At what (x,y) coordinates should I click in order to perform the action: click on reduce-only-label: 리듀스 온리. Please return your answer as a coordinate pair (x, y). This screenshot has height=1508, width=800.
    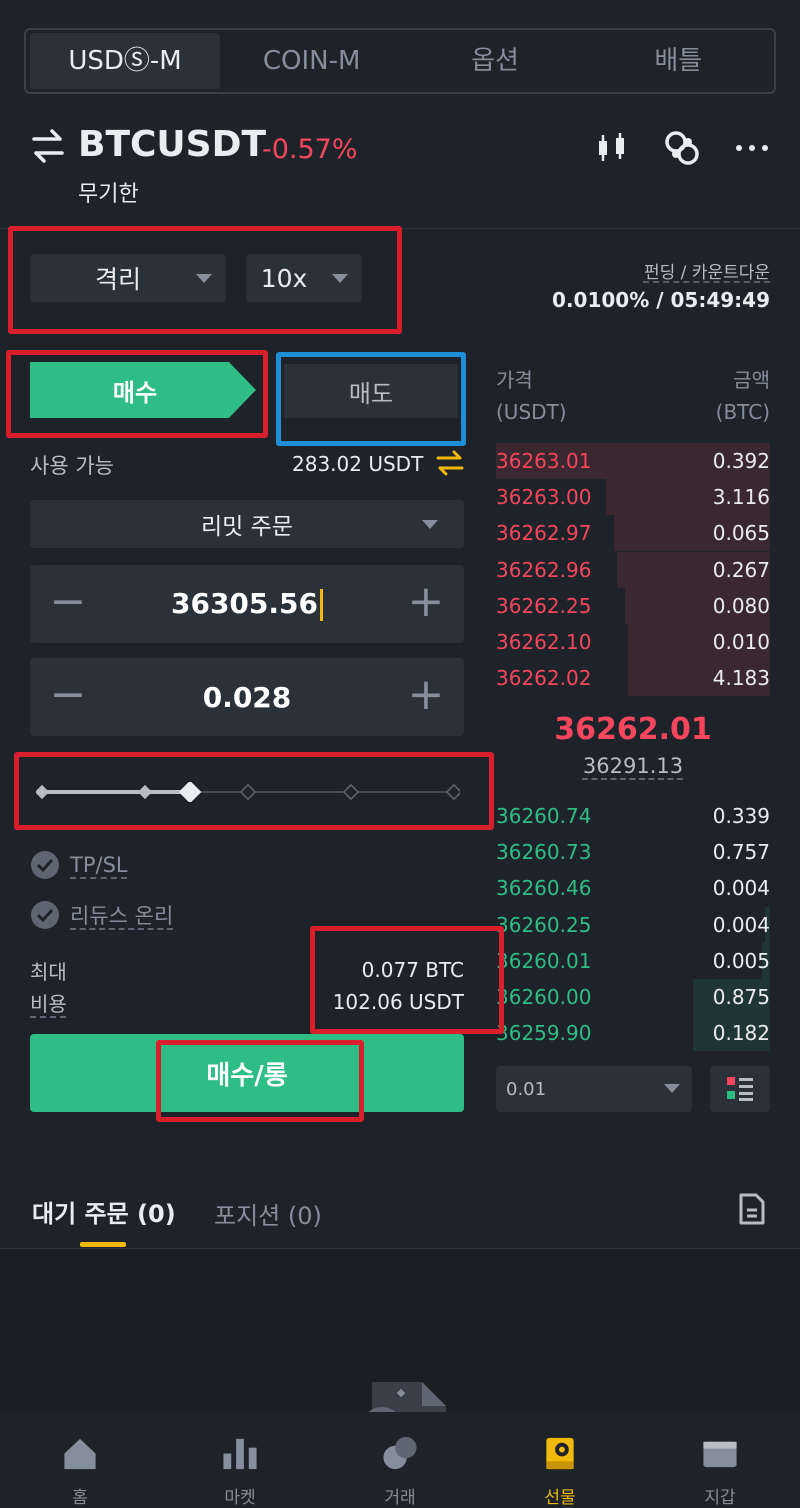
    Looking at the image, I should click on (122, 916).